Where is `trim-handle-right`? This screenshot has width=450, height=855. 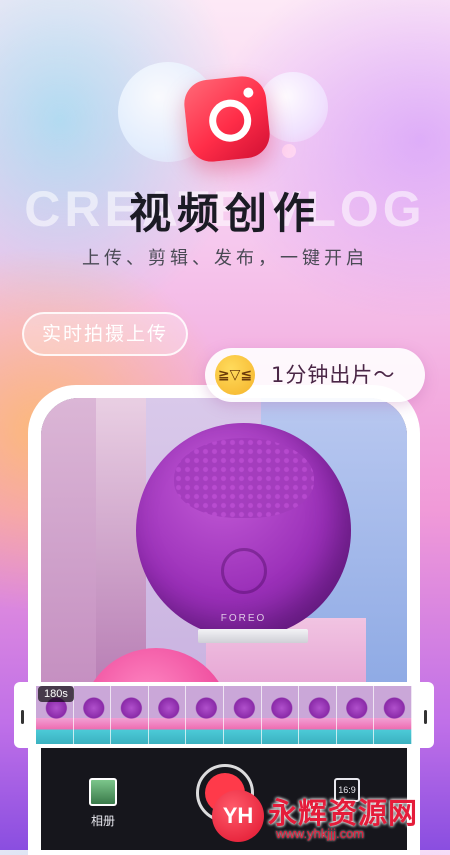
trim-handle-right is located at coordinates (425, 717).